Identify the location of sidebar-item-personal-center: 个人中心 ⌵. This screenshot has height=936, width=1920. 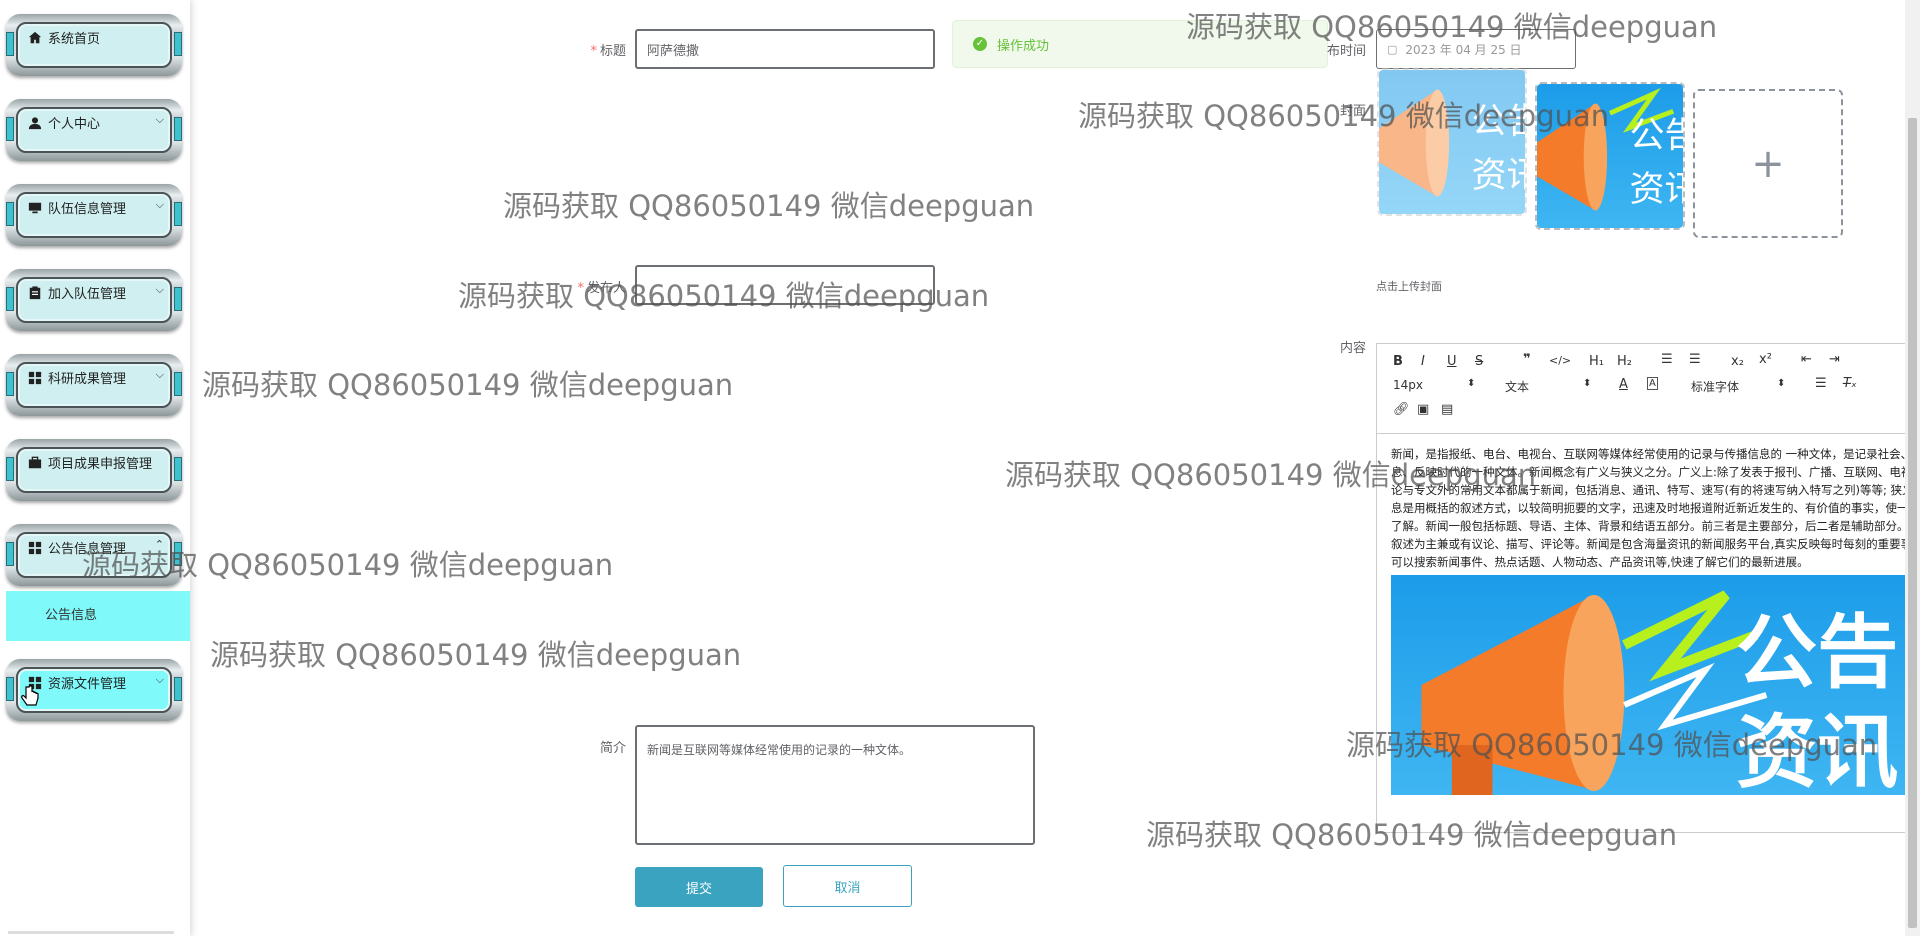
(94, 130).